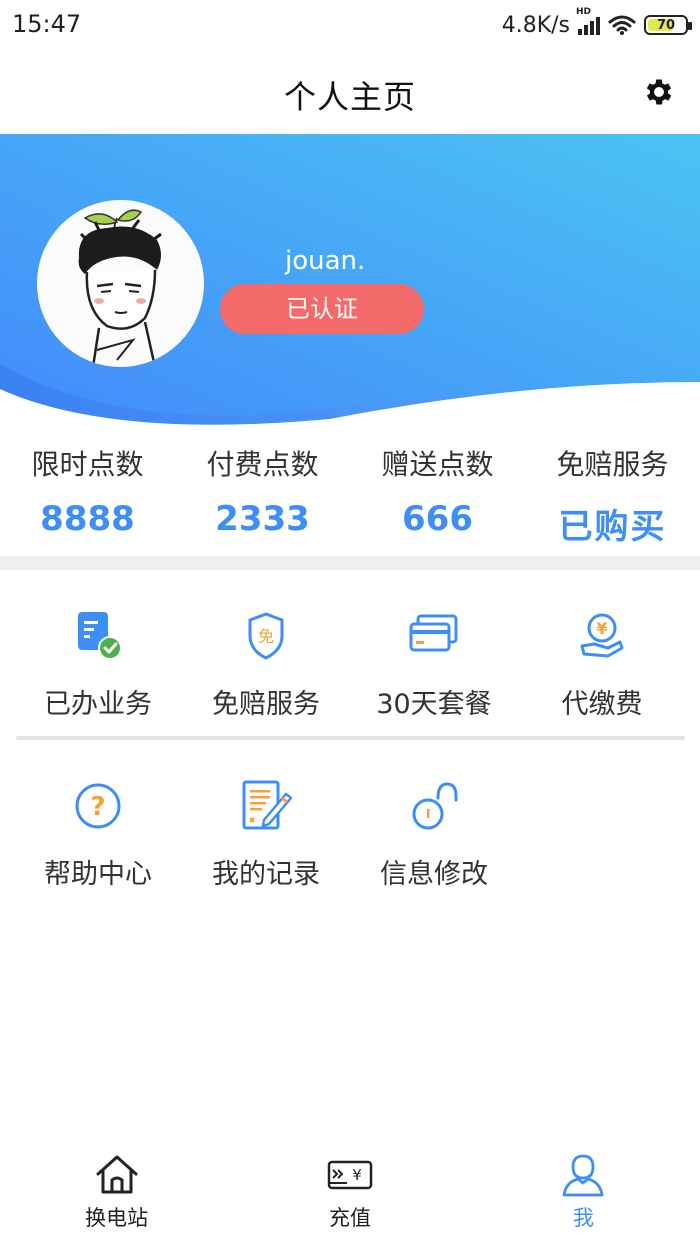  What do you see at coordinates (602, 675) in the screenshot?
I see `feature-proxy-payment: ¥ 代缴费` at bounding box center [602, 675].